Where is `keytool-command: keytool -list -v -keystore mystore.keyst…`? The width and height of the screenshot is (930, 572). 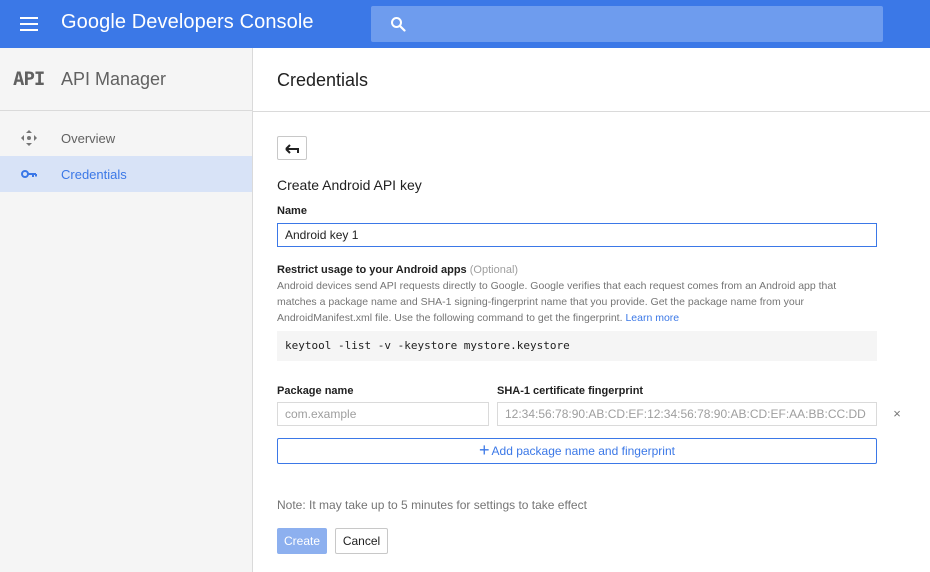 keytool-command: keytool -list -v -keystore mystore.keyst… is located at coordinates (427, 345).